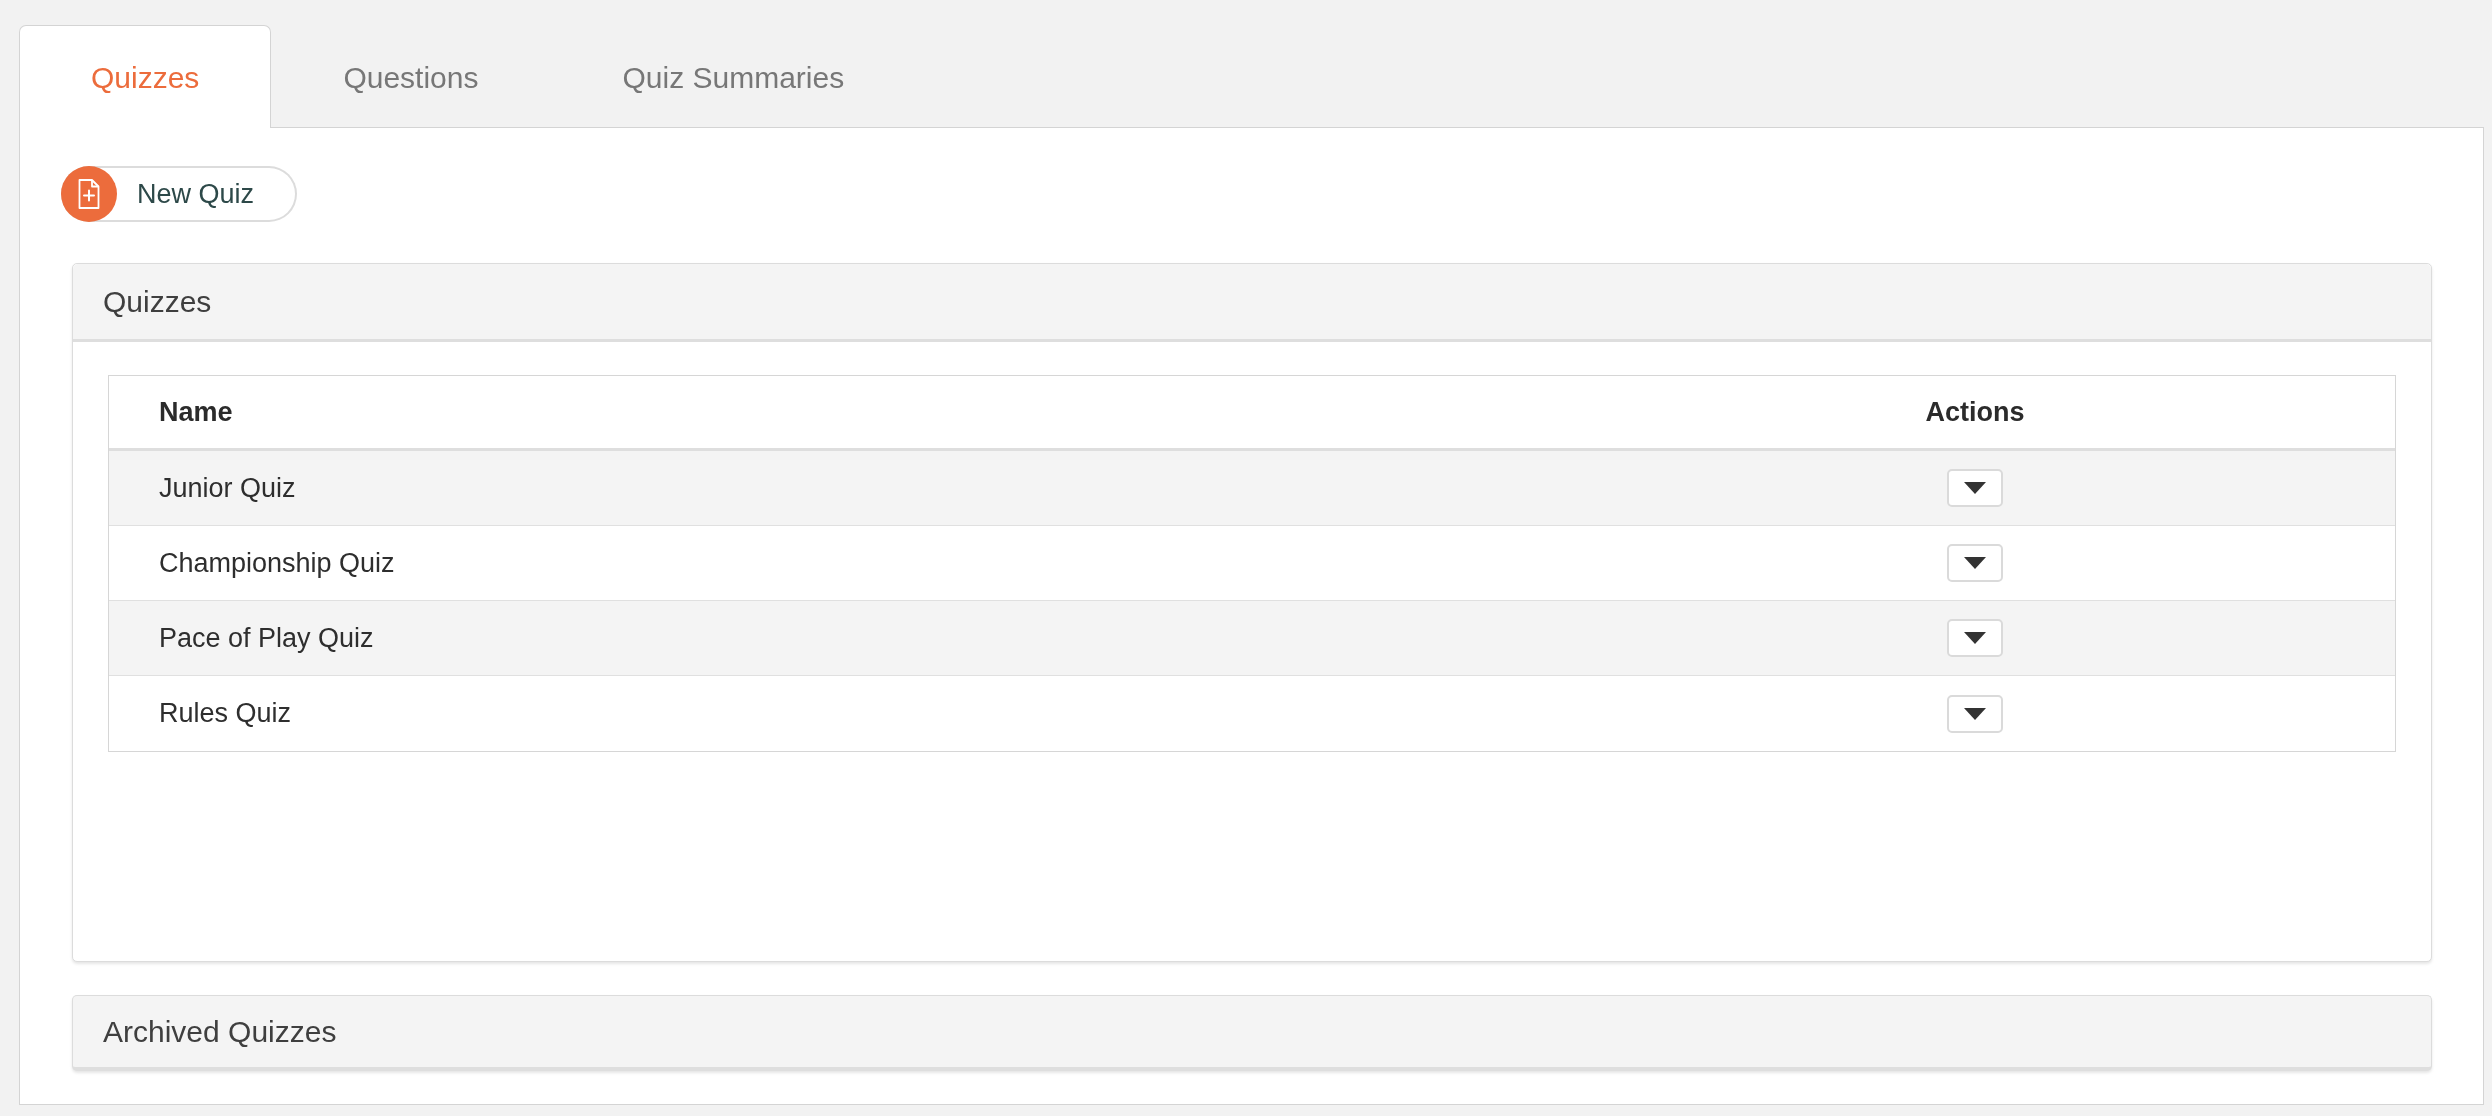  I want to click on tab: Questions, so click(411, 76).